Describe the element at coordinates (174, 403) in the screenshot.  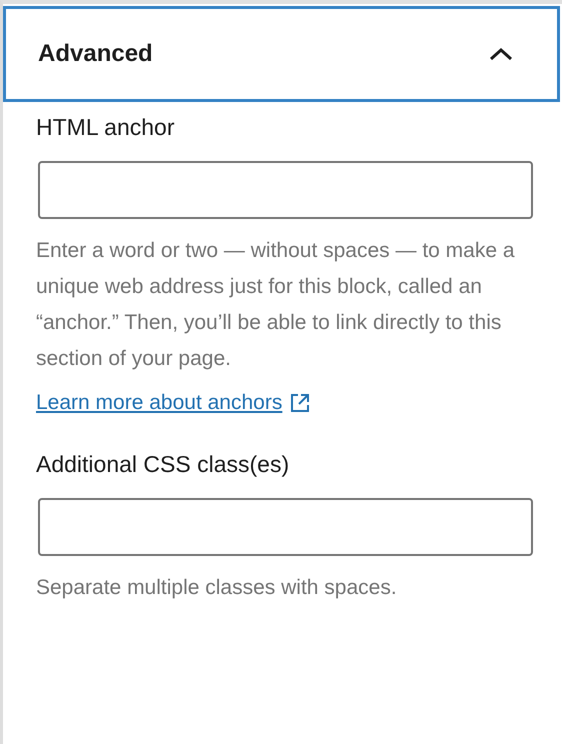
I see `learn-more-link: Learn more about anchors` at that location.